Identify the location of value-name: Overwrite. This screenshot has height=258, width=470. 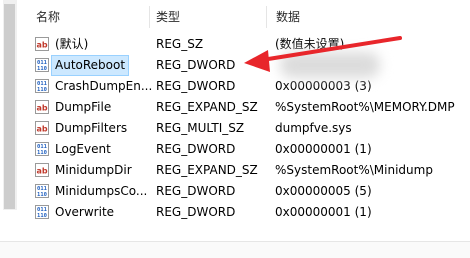
(85, 212).